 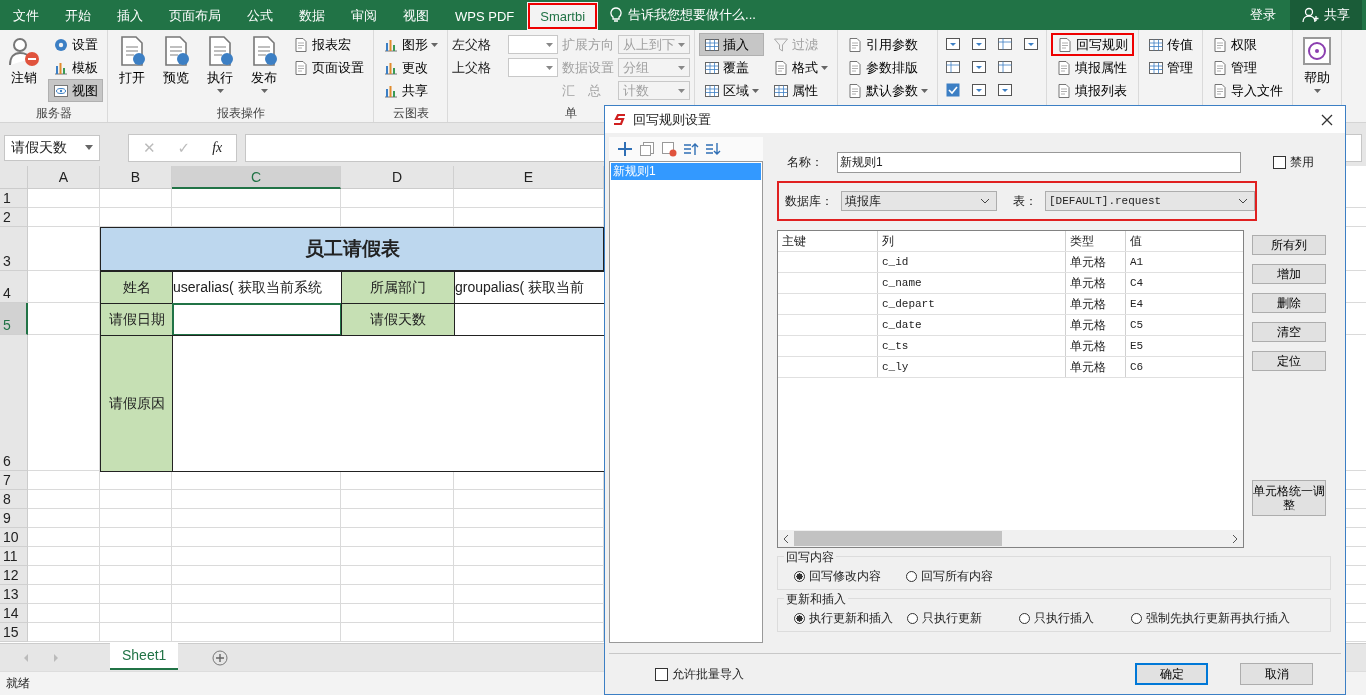 I want to click on ribbon-tab: 页面布局, so click(x=195, y=16).